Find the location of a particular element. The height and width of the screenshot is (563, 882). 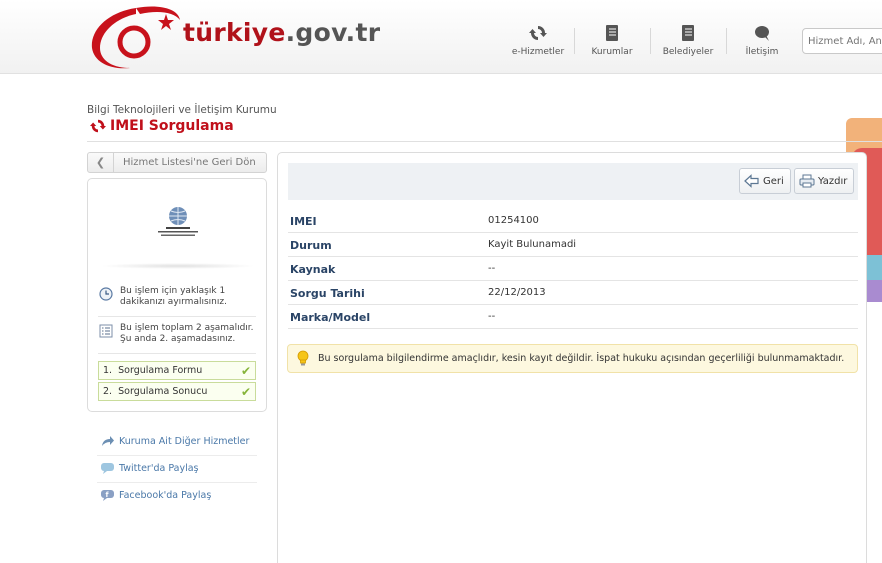

result-row: Durum Kayit Bulunamadi is located at coordinates (573, 245).